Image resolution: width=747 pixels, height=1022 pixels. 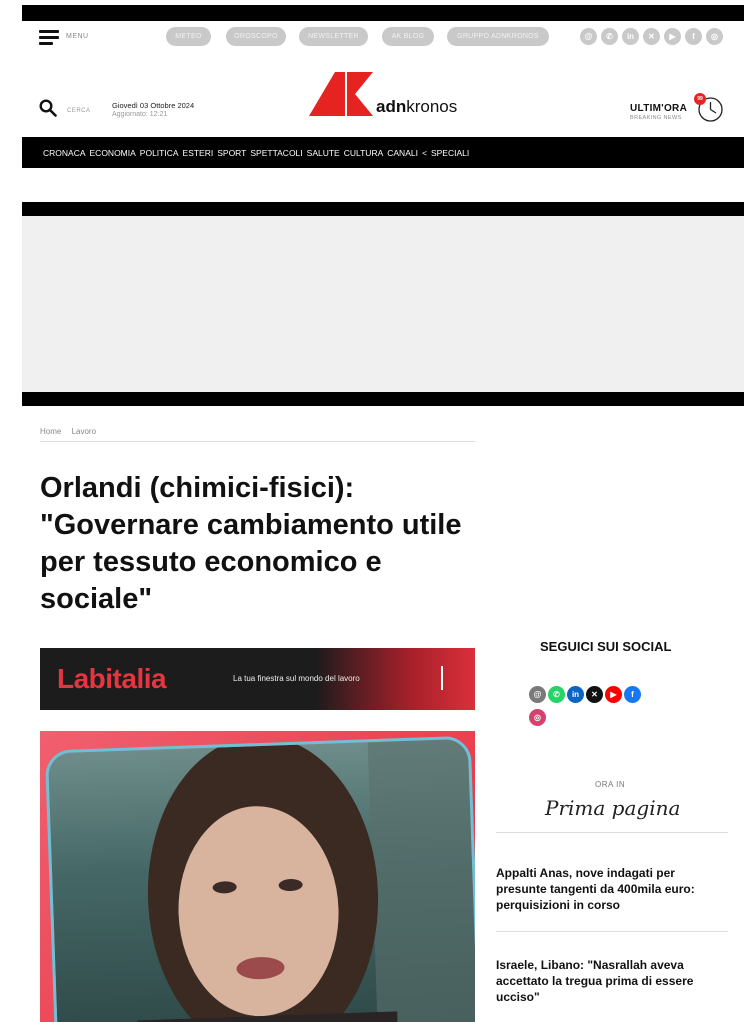 What do you see at coordinates (84, 431) in the screenshot?
I see `breadcrumb-lavoro: Lavoro` at bounding box center [84, 431].